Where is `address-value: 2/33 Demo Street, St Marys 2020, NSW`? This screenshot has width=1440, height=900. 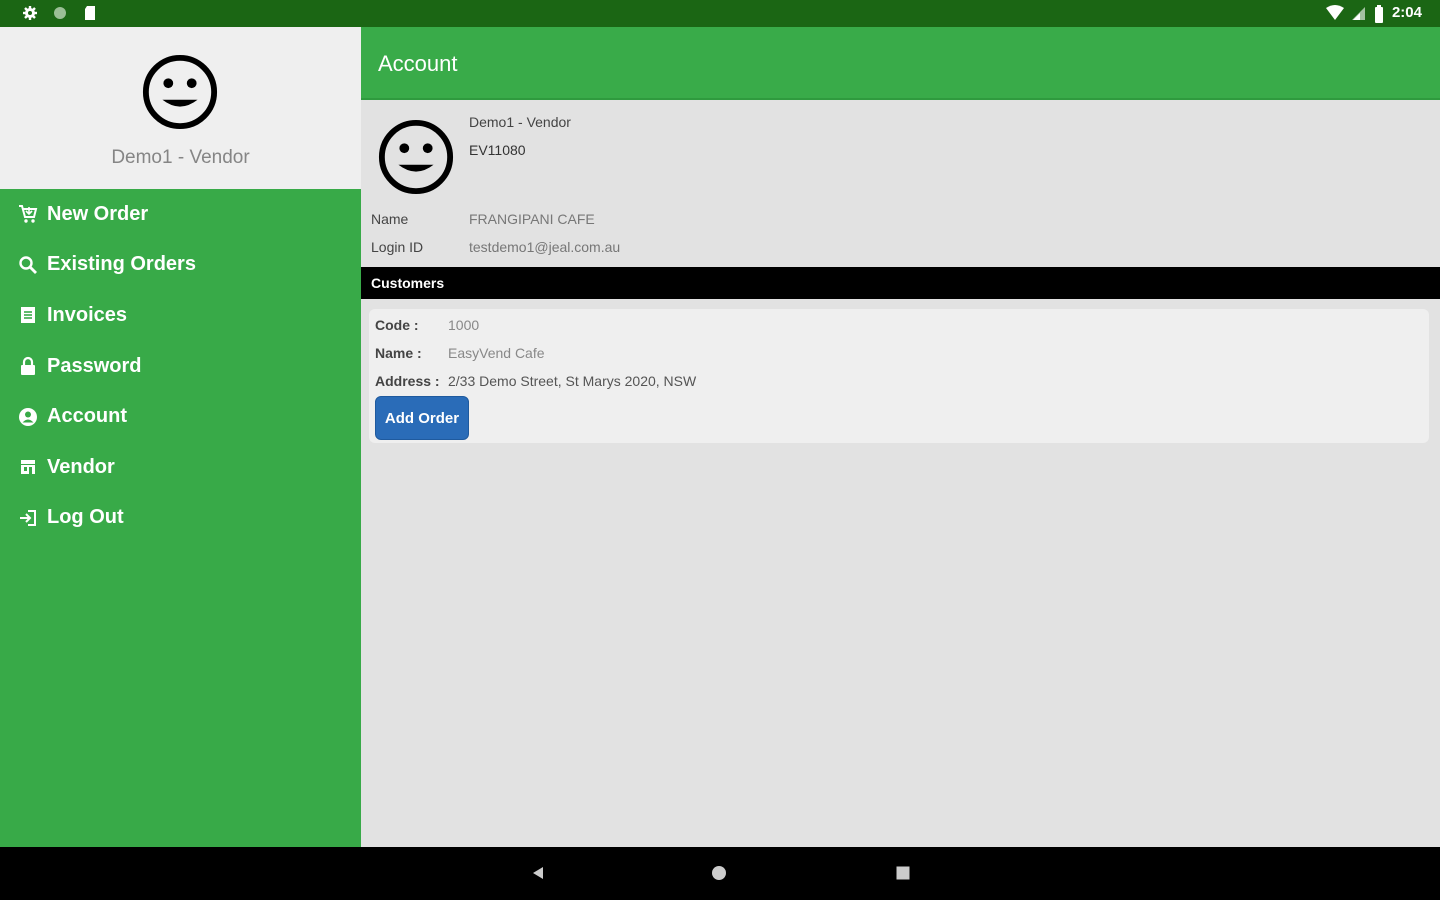 address-value: 2/33 Demo Street, St Marys 2020, NSW is located at coordinates (572, 381).